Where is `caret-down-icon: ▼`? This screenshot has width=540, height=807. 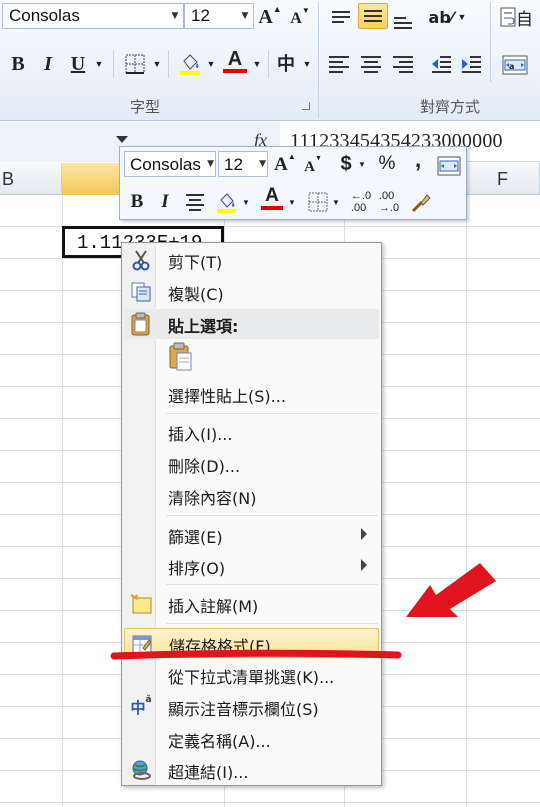 caret-down-icon: ▼ is located at coordinates (305, 10).